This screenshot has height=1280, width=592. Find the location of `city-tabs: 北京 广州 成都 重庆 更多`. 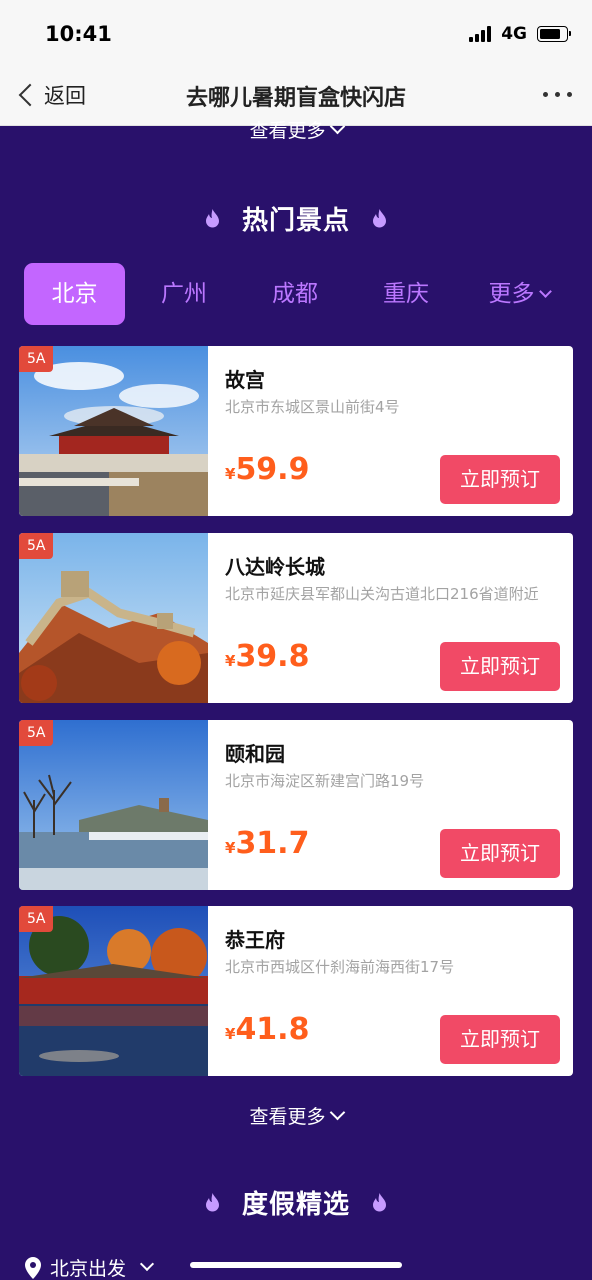

city-tabs: 北京 广州 成都 重庆 更多 is located at coordinates (304, 294).